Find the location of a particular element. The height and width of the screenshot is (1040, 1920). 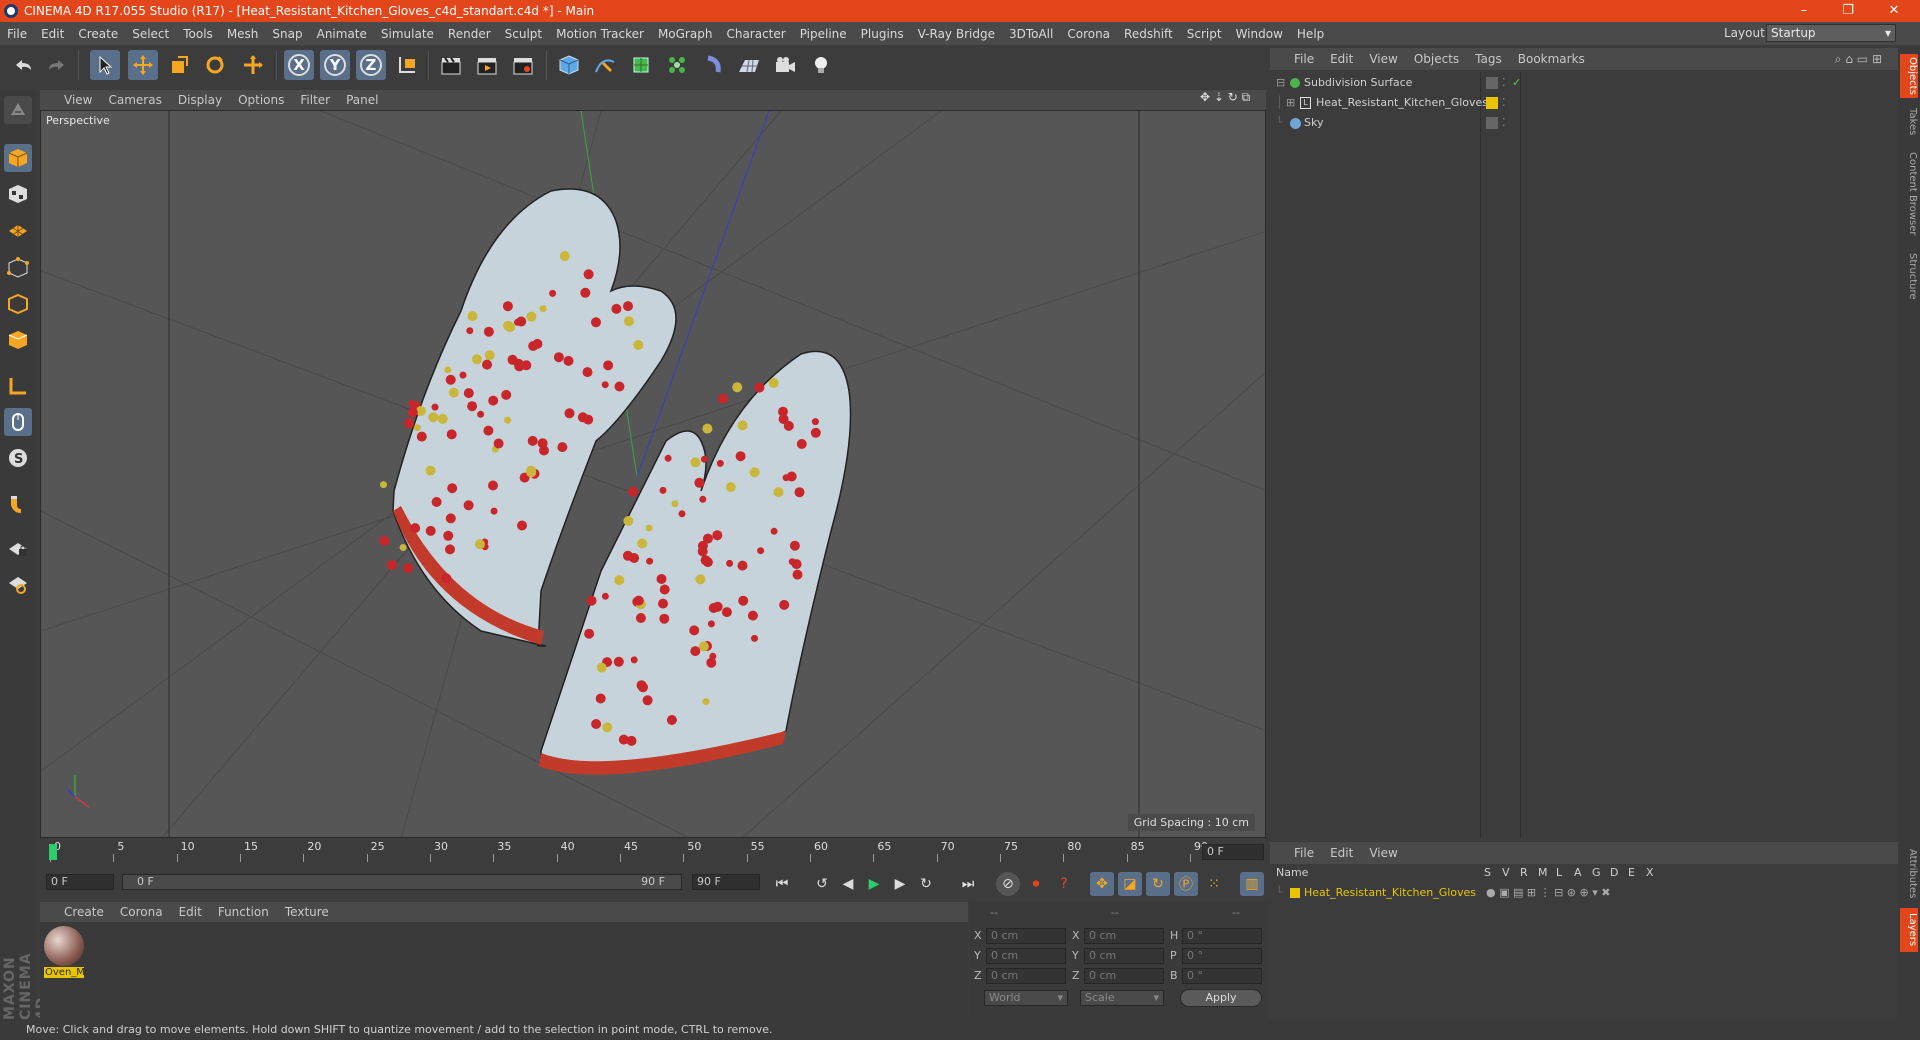

close-button: ✕ is located at coordinates (1894, 11).